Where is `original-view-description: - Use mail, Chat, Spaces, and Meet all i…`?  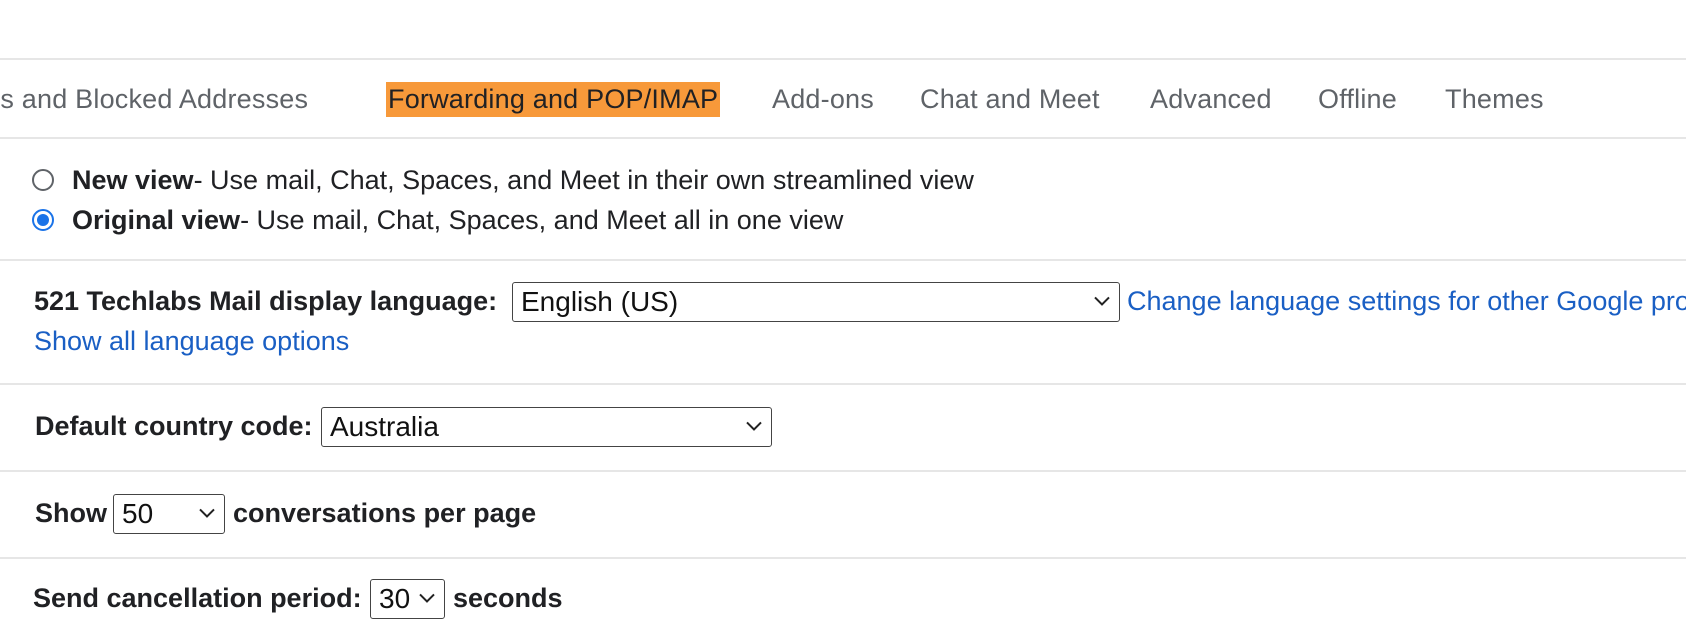 original-view-description: - Use mail, Chat, Spaces, and Meet all i… is located at coordinates (542, 219).